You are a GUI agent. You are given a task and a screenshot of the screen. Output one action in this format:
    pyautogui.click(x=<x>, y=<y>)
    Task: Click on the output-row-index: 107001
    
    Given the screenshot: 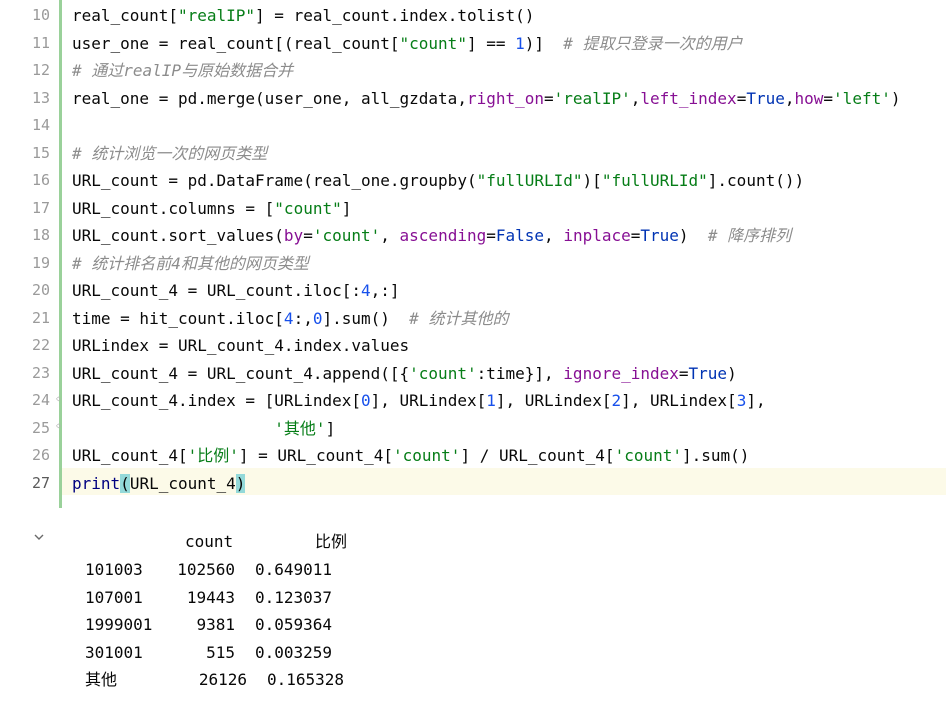 What is the action you would take?
    pyautogui.click(x=114, y=597)
    